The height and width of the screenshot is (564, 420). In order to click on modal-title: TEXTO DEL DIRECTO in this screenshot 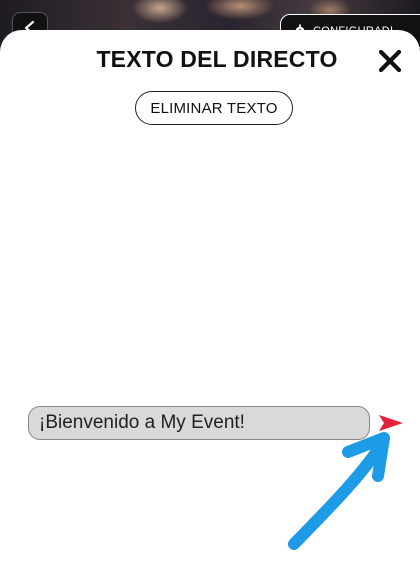, I will do `click(217, 59)`.